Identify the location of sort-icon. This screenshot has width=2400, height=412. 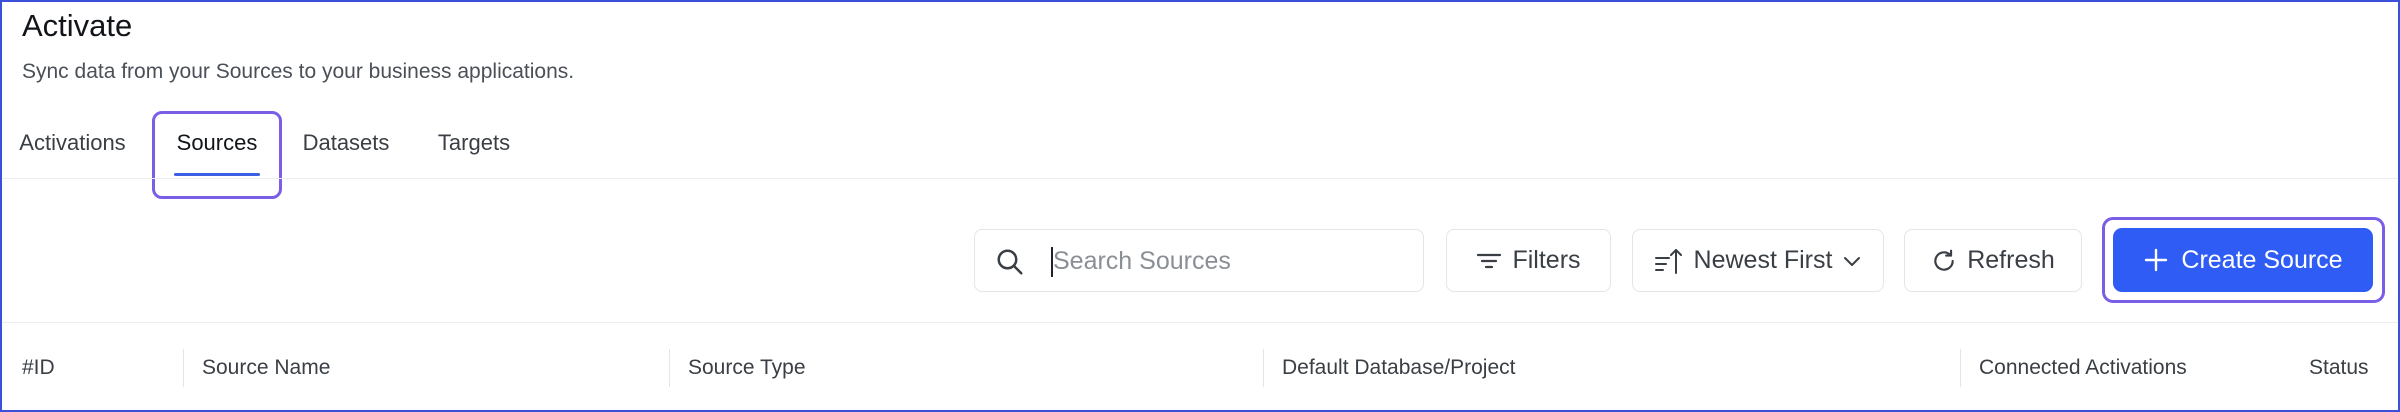
(1668, 261).